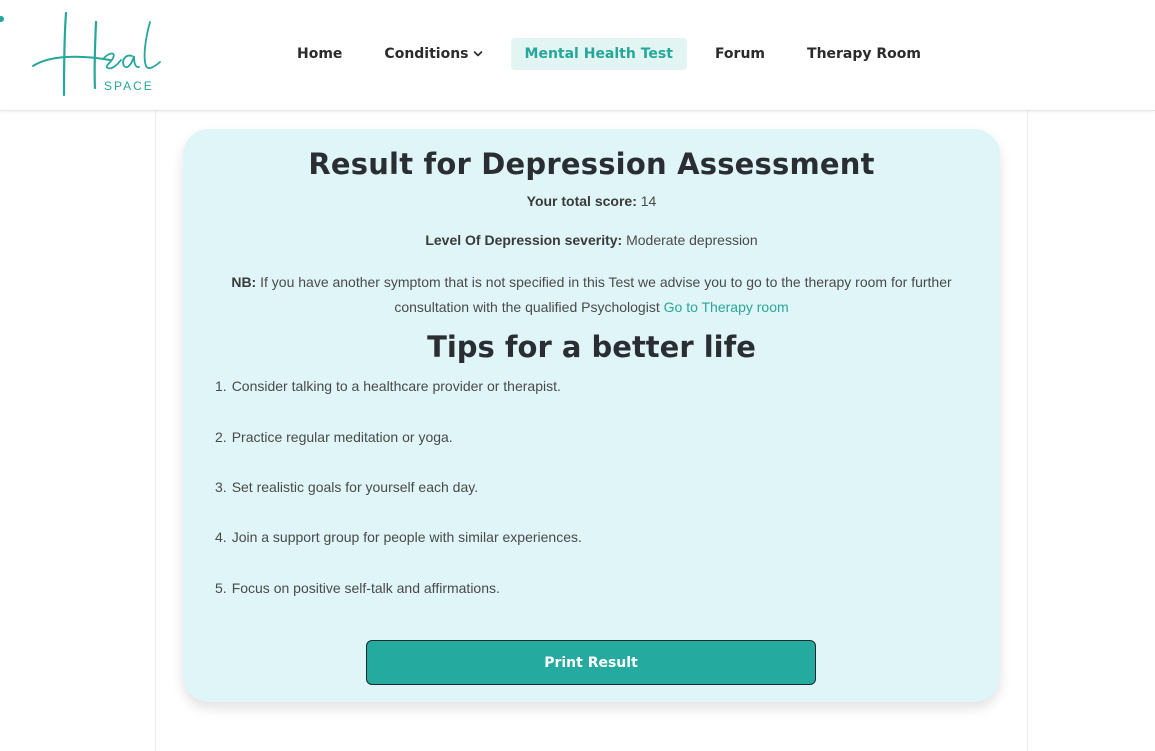 The height and width of the screenshot is (751, 1155). What do you see at coordinates (591, 347) in the screenshot?
I see `tips-title: Tips for a better life` at bounding box center [591, 347].